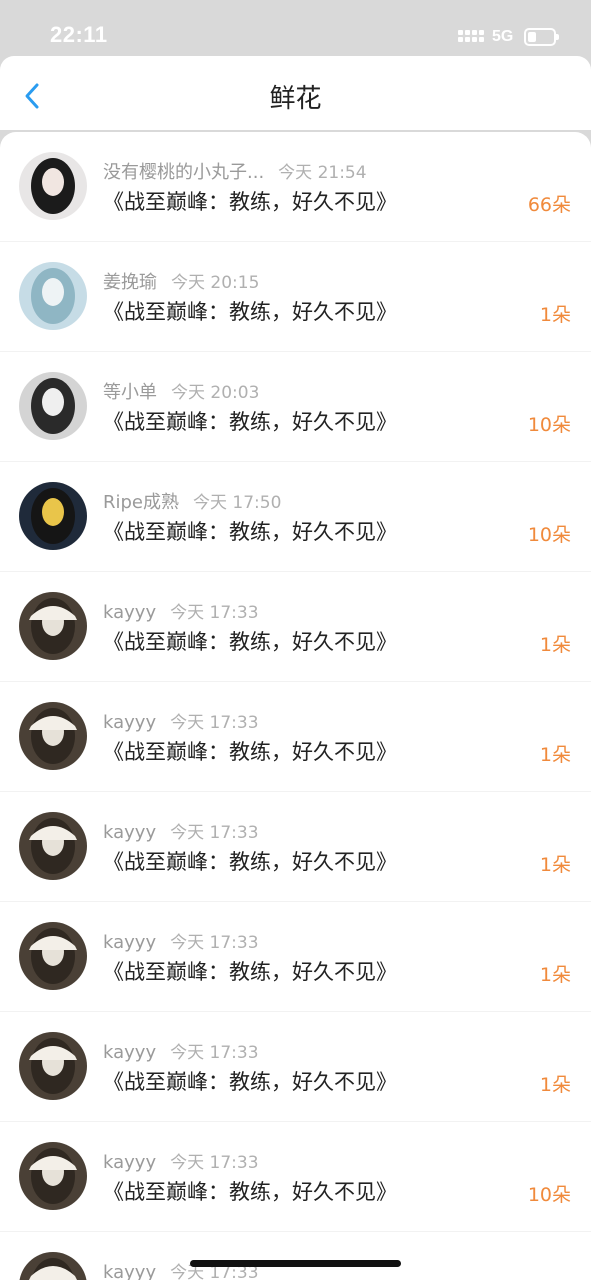 The width and height of the screenshot is (591, 1280). What do you see at coordinates (549, 205) in the screenshot?
I see `flower-count: 66朵` at bounding box center [549, 205].